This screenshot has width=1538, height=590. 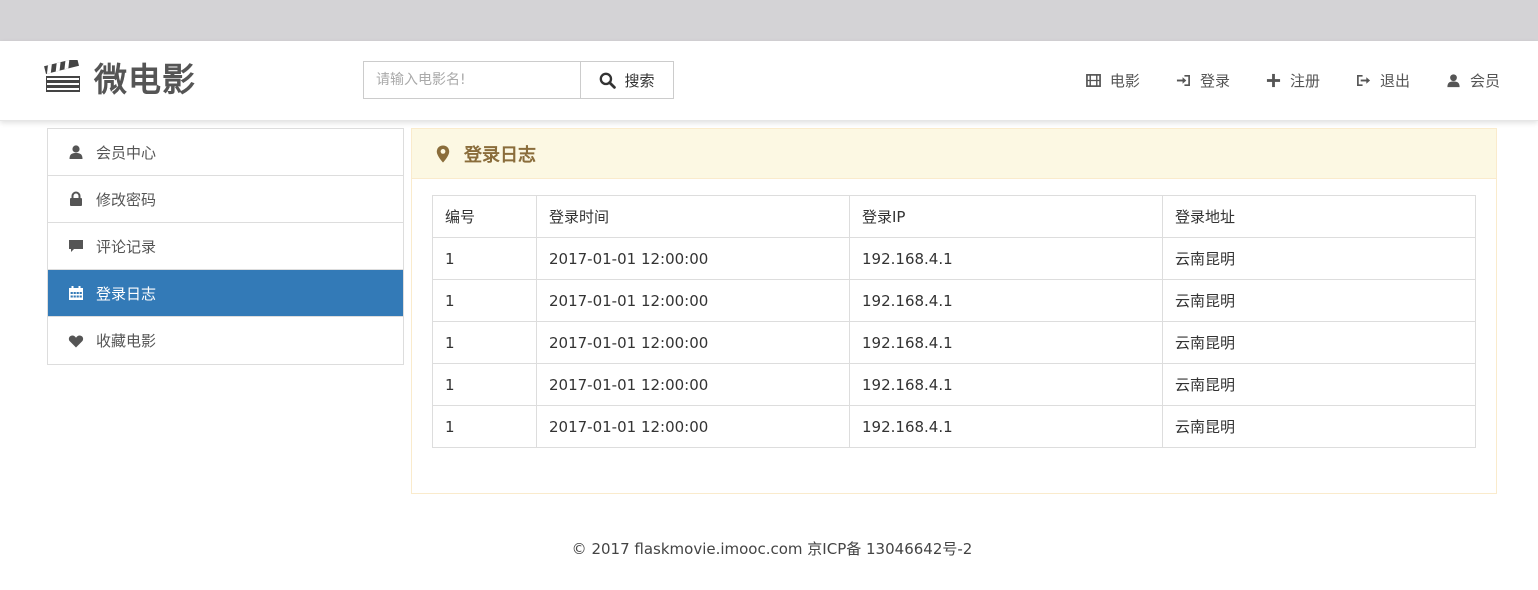 I want to click on sidebar-item-comments: 评论记录, so click(x=225, y=246).